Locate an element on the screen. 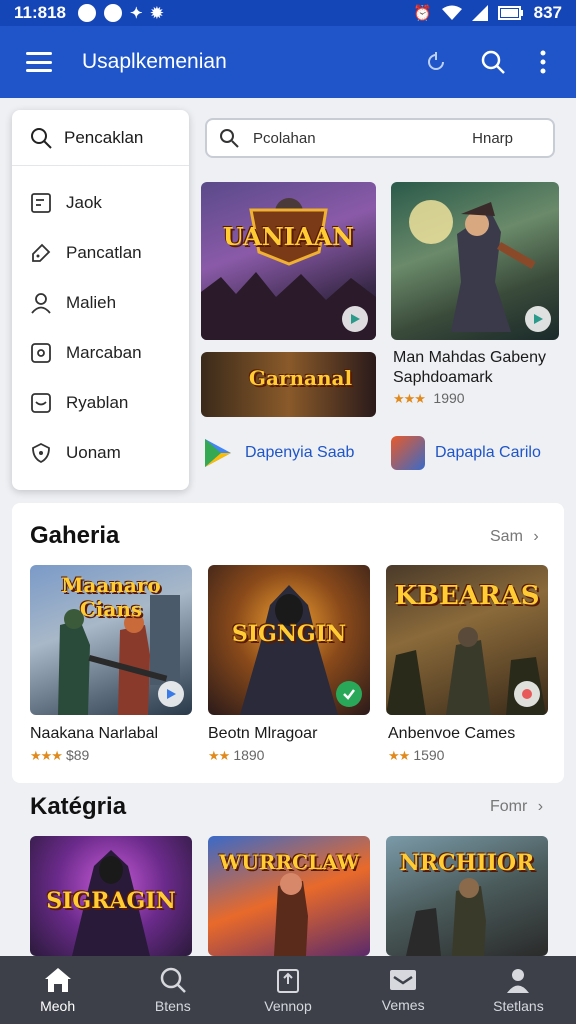  person-icon is located at coordinates (41, 303).